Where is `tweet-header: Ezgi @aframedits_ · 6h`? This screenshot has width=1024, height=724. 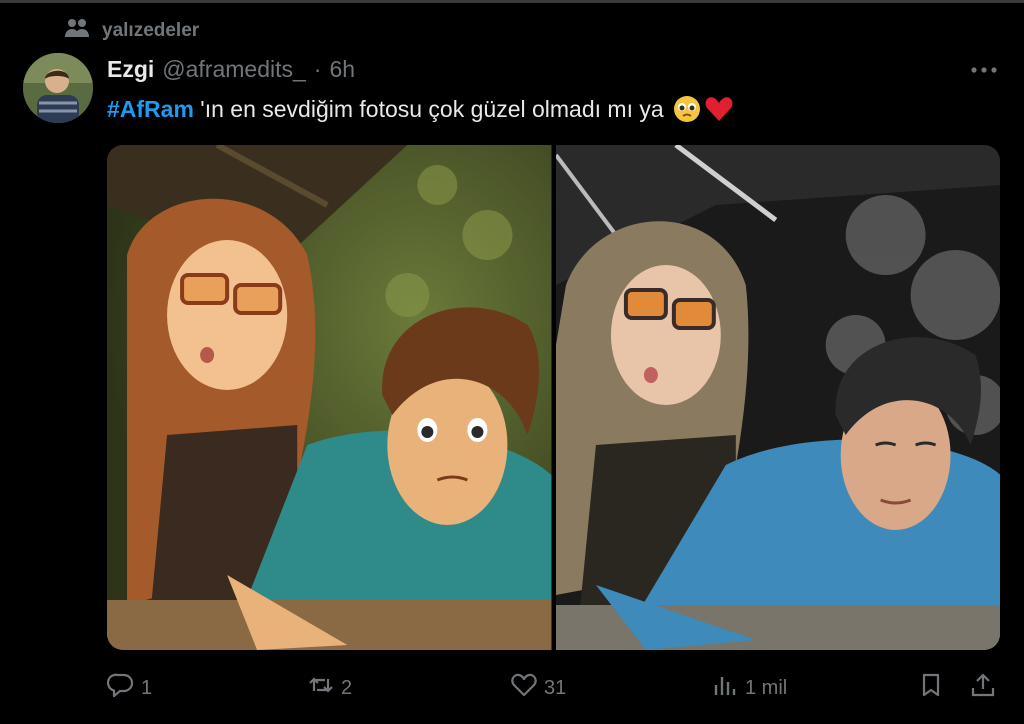
tweet-header: Ezgi @aframedits_ · 6h is located at coordinates (231, 69).